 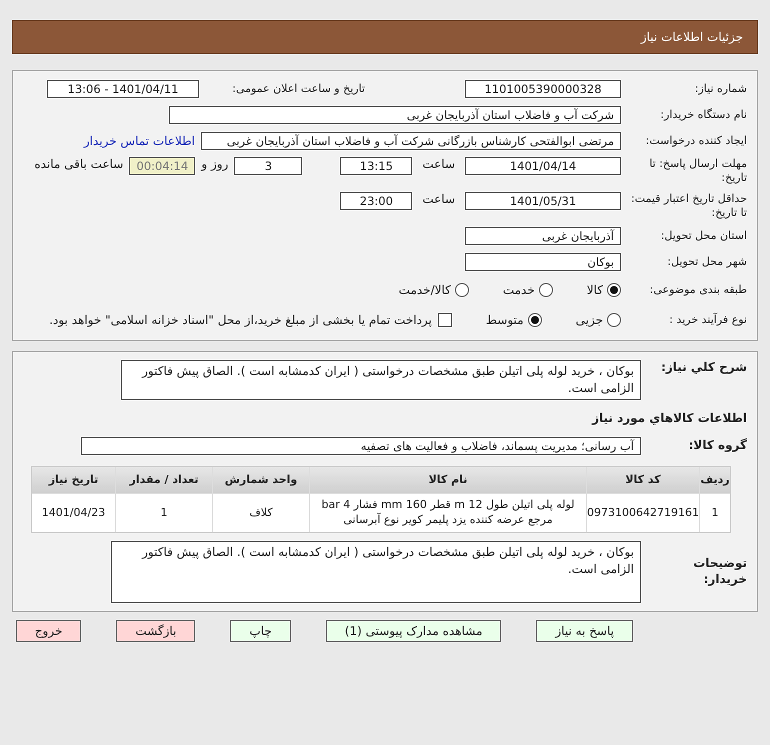 I want to click on checkbox-label: پرداخت تمام یا بخشی از مبلغ خرید،از محل "اسناد خزانه اسلامی" خواهد بود., so click(x=240, y=320).